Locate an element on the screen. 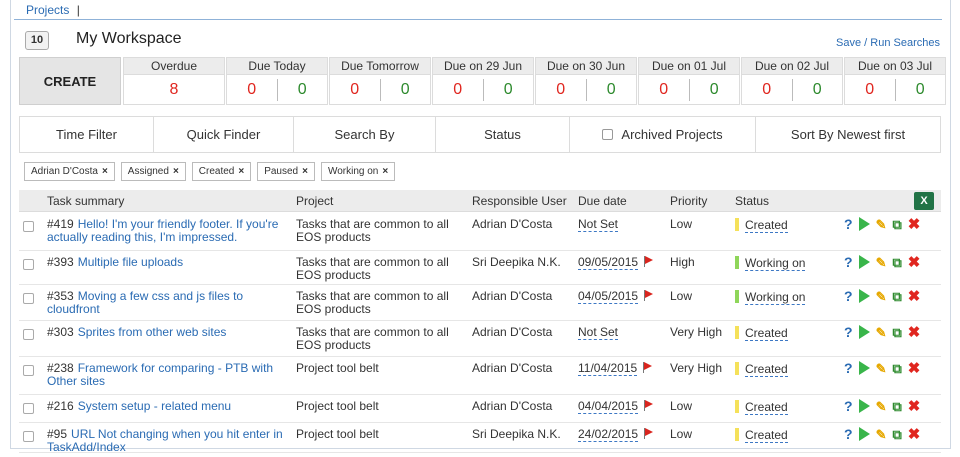  column-task-summary: Task summary is located at coordinates (85, 201).